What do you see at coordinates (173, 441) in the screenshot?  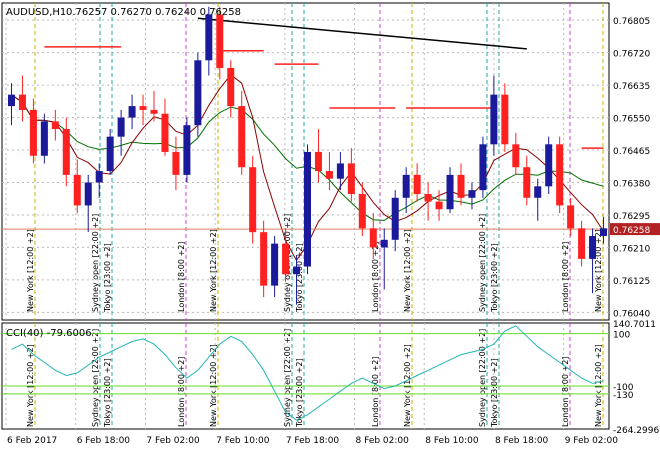 I see `time-tick-label: 7 Feb 02:00` at bounding box center [173, 441].